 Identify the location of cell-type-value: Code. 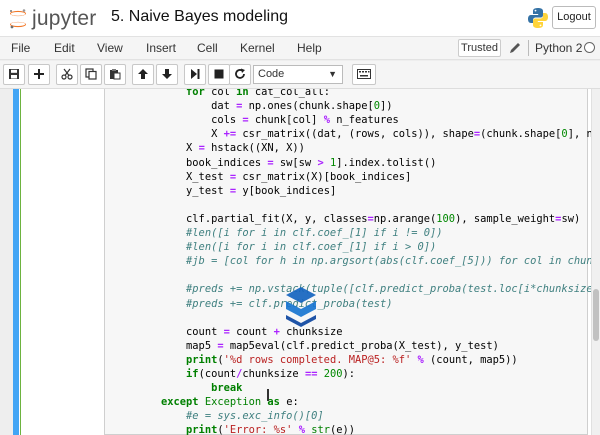
(271, 74).